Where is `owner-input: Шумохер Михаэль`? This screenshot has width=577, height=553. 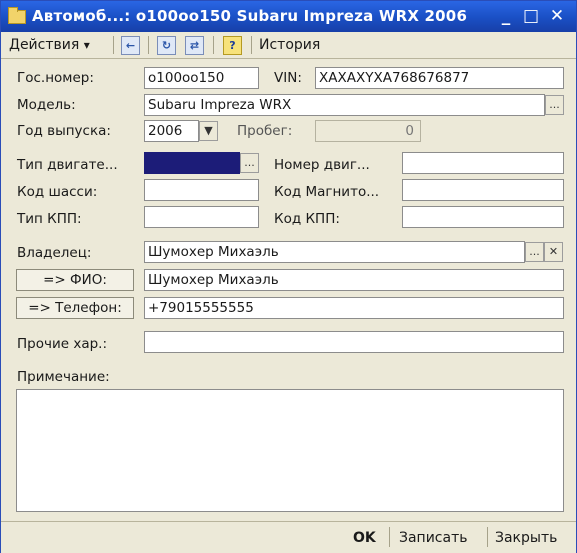
owner-input: Шумохер Михаэль is located at coordinates (334, 252).